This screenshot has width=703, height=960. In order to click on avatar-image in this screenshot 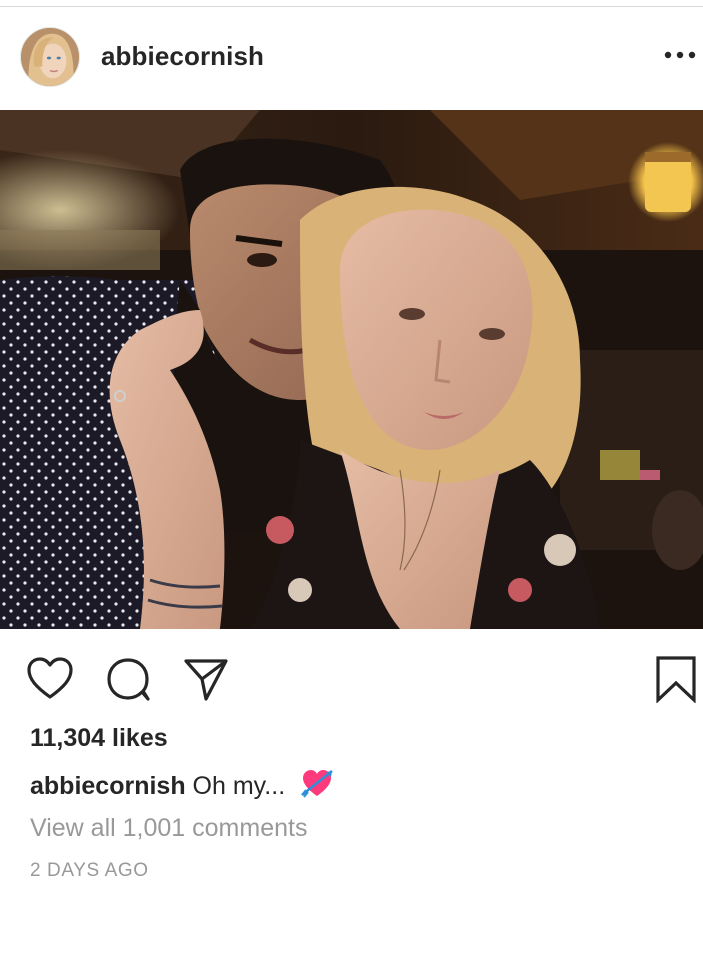, I will do `click(50, 57)`.